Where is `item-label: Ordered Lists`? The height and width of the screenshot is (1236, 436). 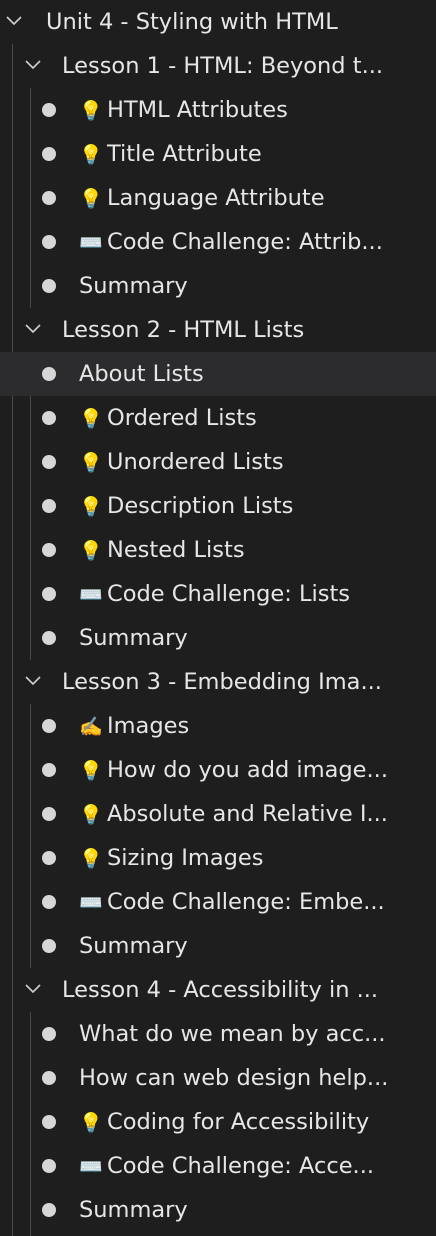
item-label: Ordered Lists is located at coordinates (182, 418).